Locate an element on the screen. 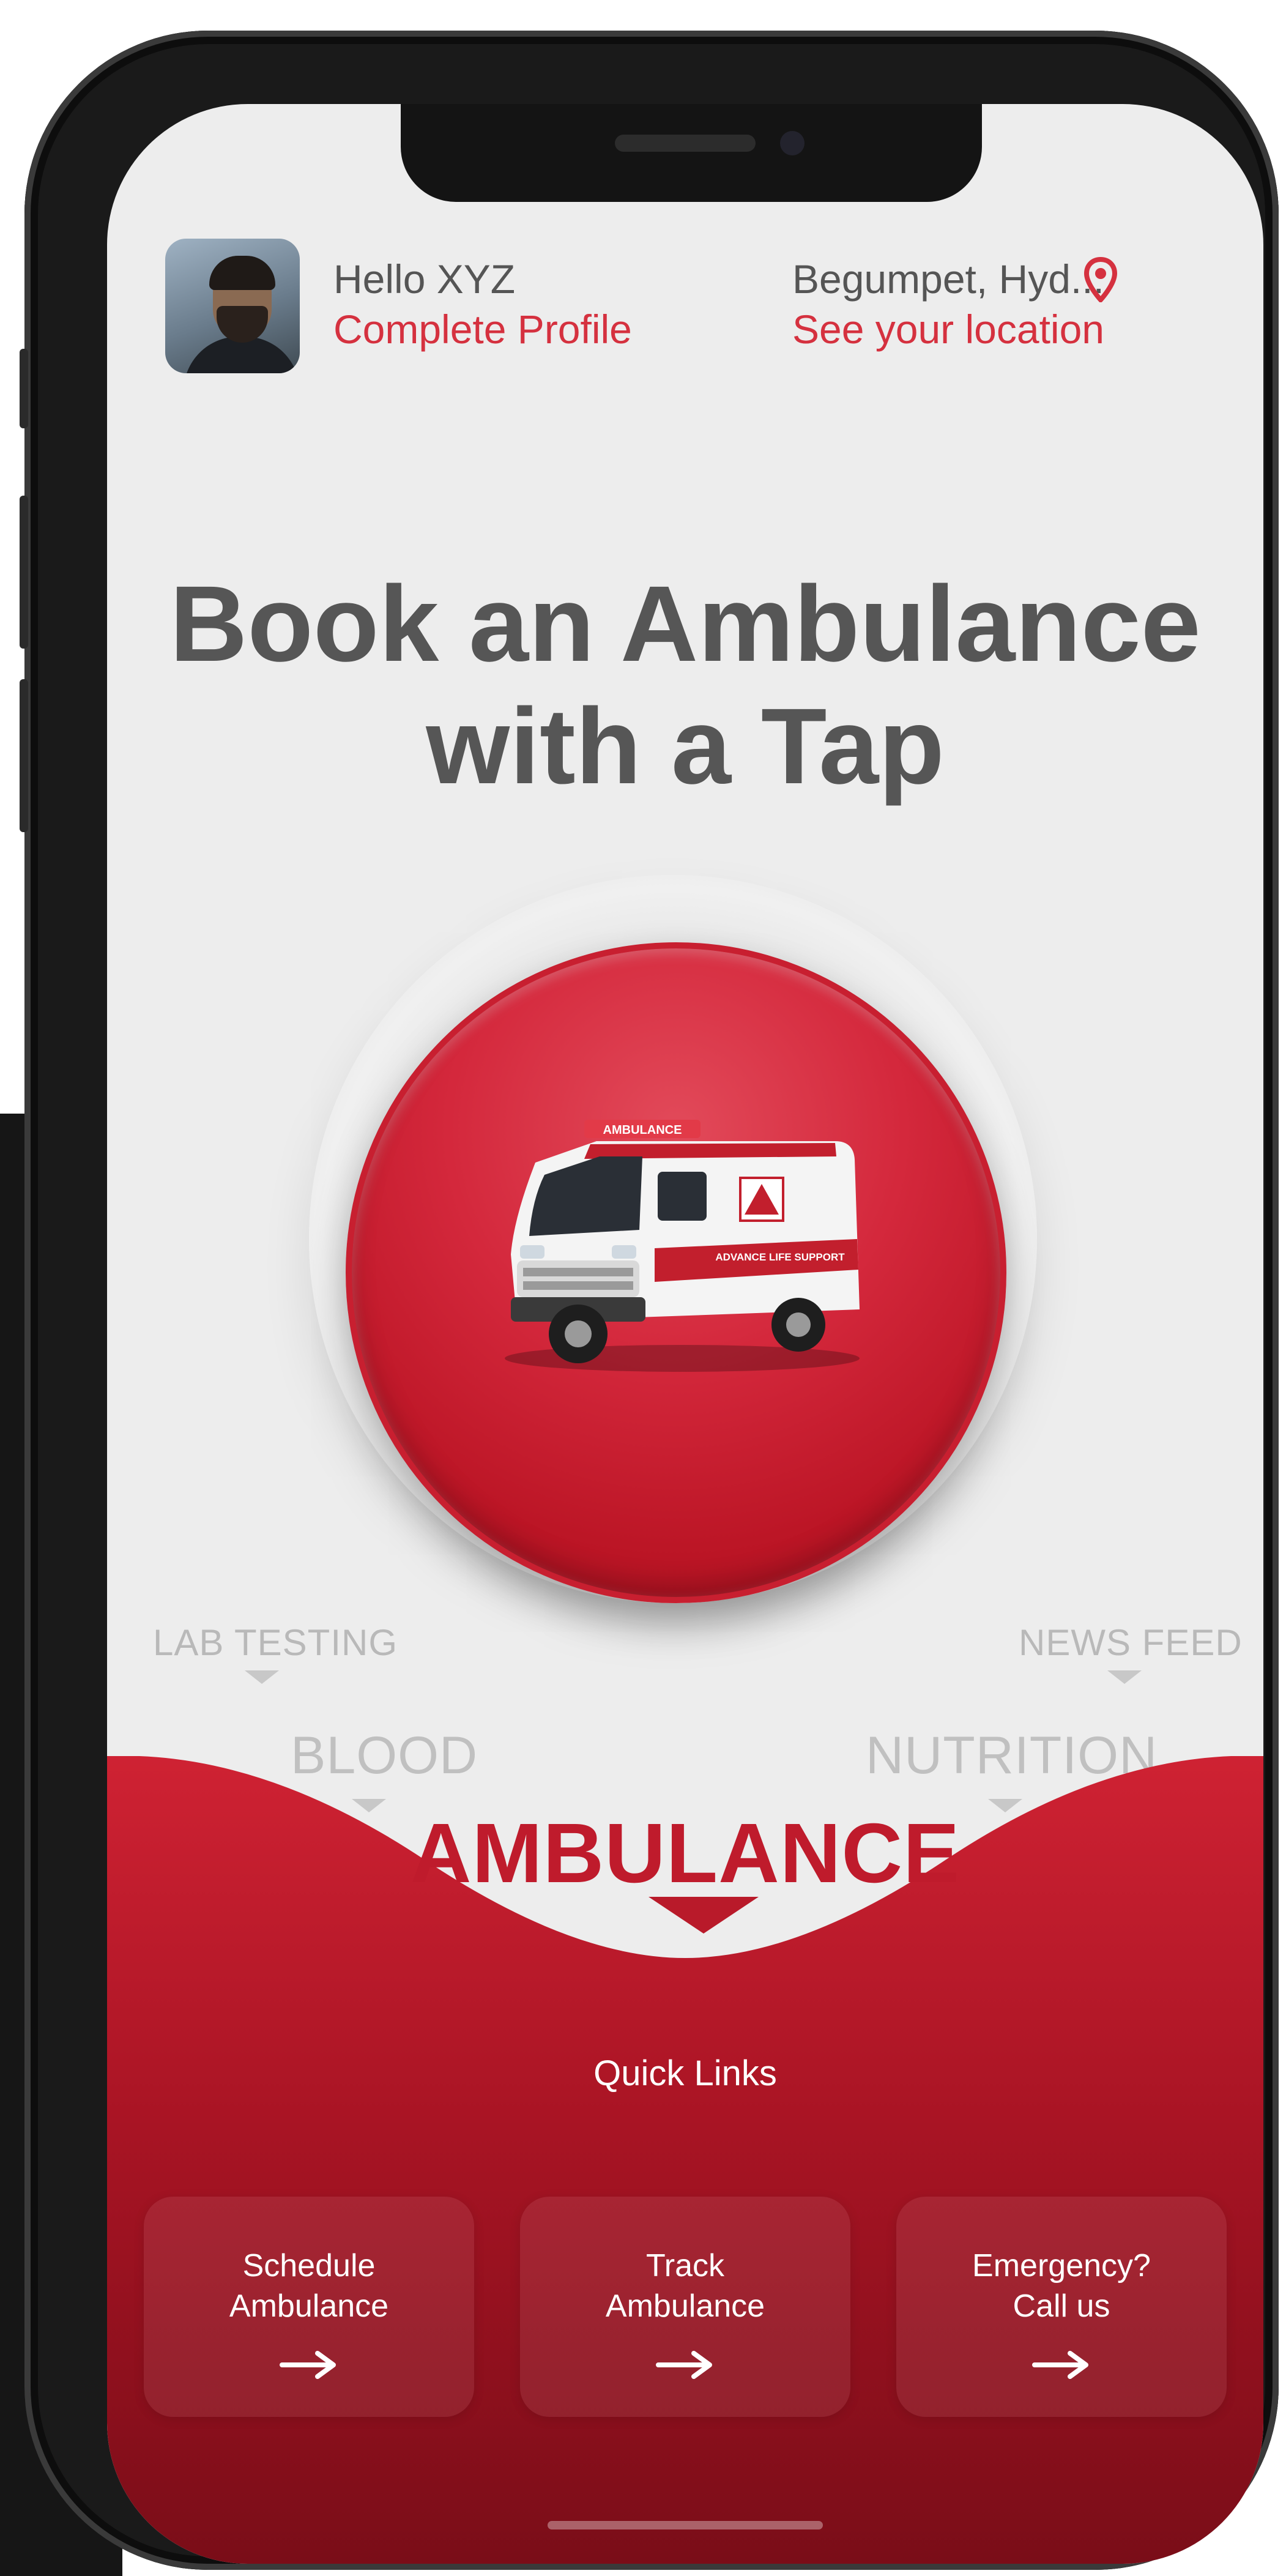 Image resolution: width=1286 pixels, height=2576 pixels. lab-testing-caret-icon is located at coordinates (262, 1677).